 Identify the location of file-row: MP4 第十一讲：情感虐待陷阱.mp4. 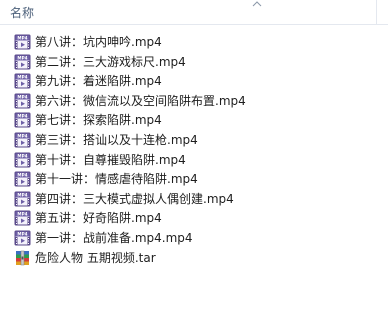
(194, 179).